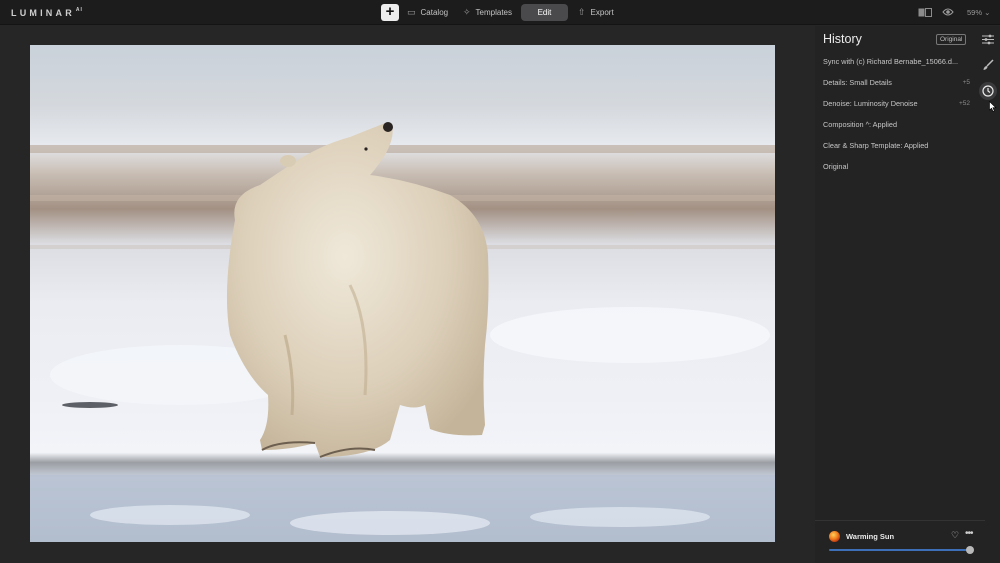  I want to click on preset-thumbnail, so click(834, 536).